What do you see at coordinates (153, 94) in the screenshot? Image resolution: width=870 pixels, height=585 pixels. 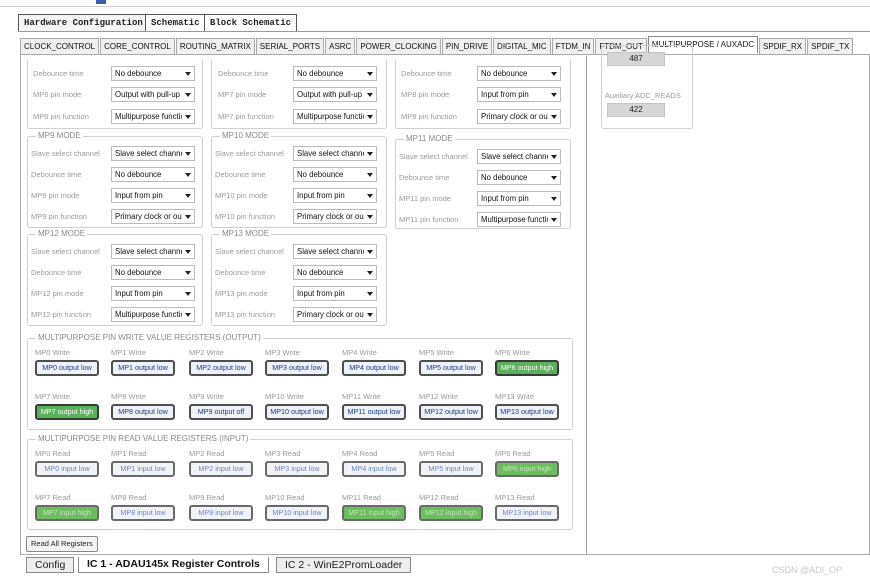 I see `mp6-row-dropdown: Output with pull-up` at bounding box center [153, 94].